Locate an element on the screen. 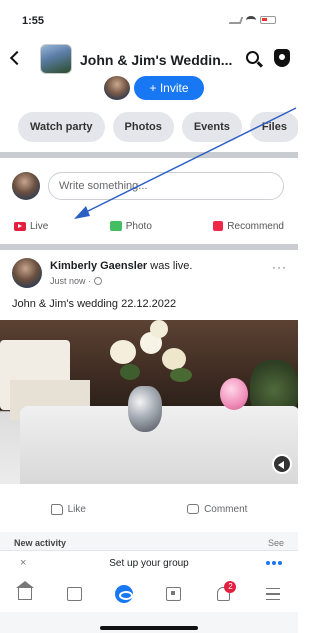  more-options-icon: ··· is located at coordinates (279, 267).